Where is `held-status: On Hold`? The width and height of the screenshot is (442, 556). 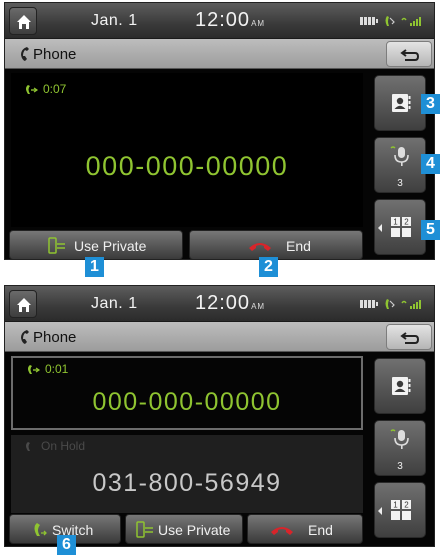 held-status: On Hold is located at coordinates (54, 446).